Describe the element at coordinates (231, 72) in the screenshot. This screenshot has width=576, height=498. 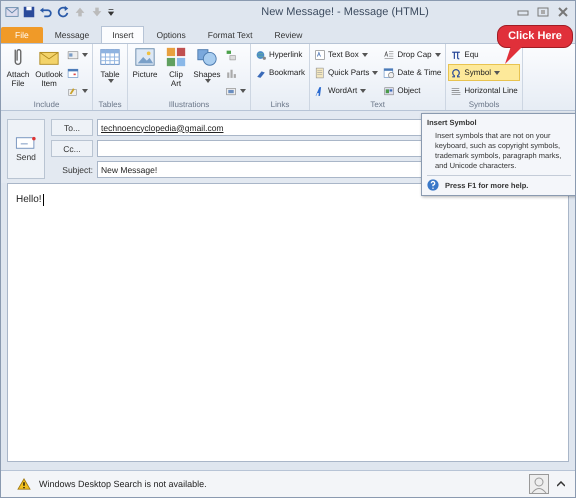
I see `chart-icon` at that location.